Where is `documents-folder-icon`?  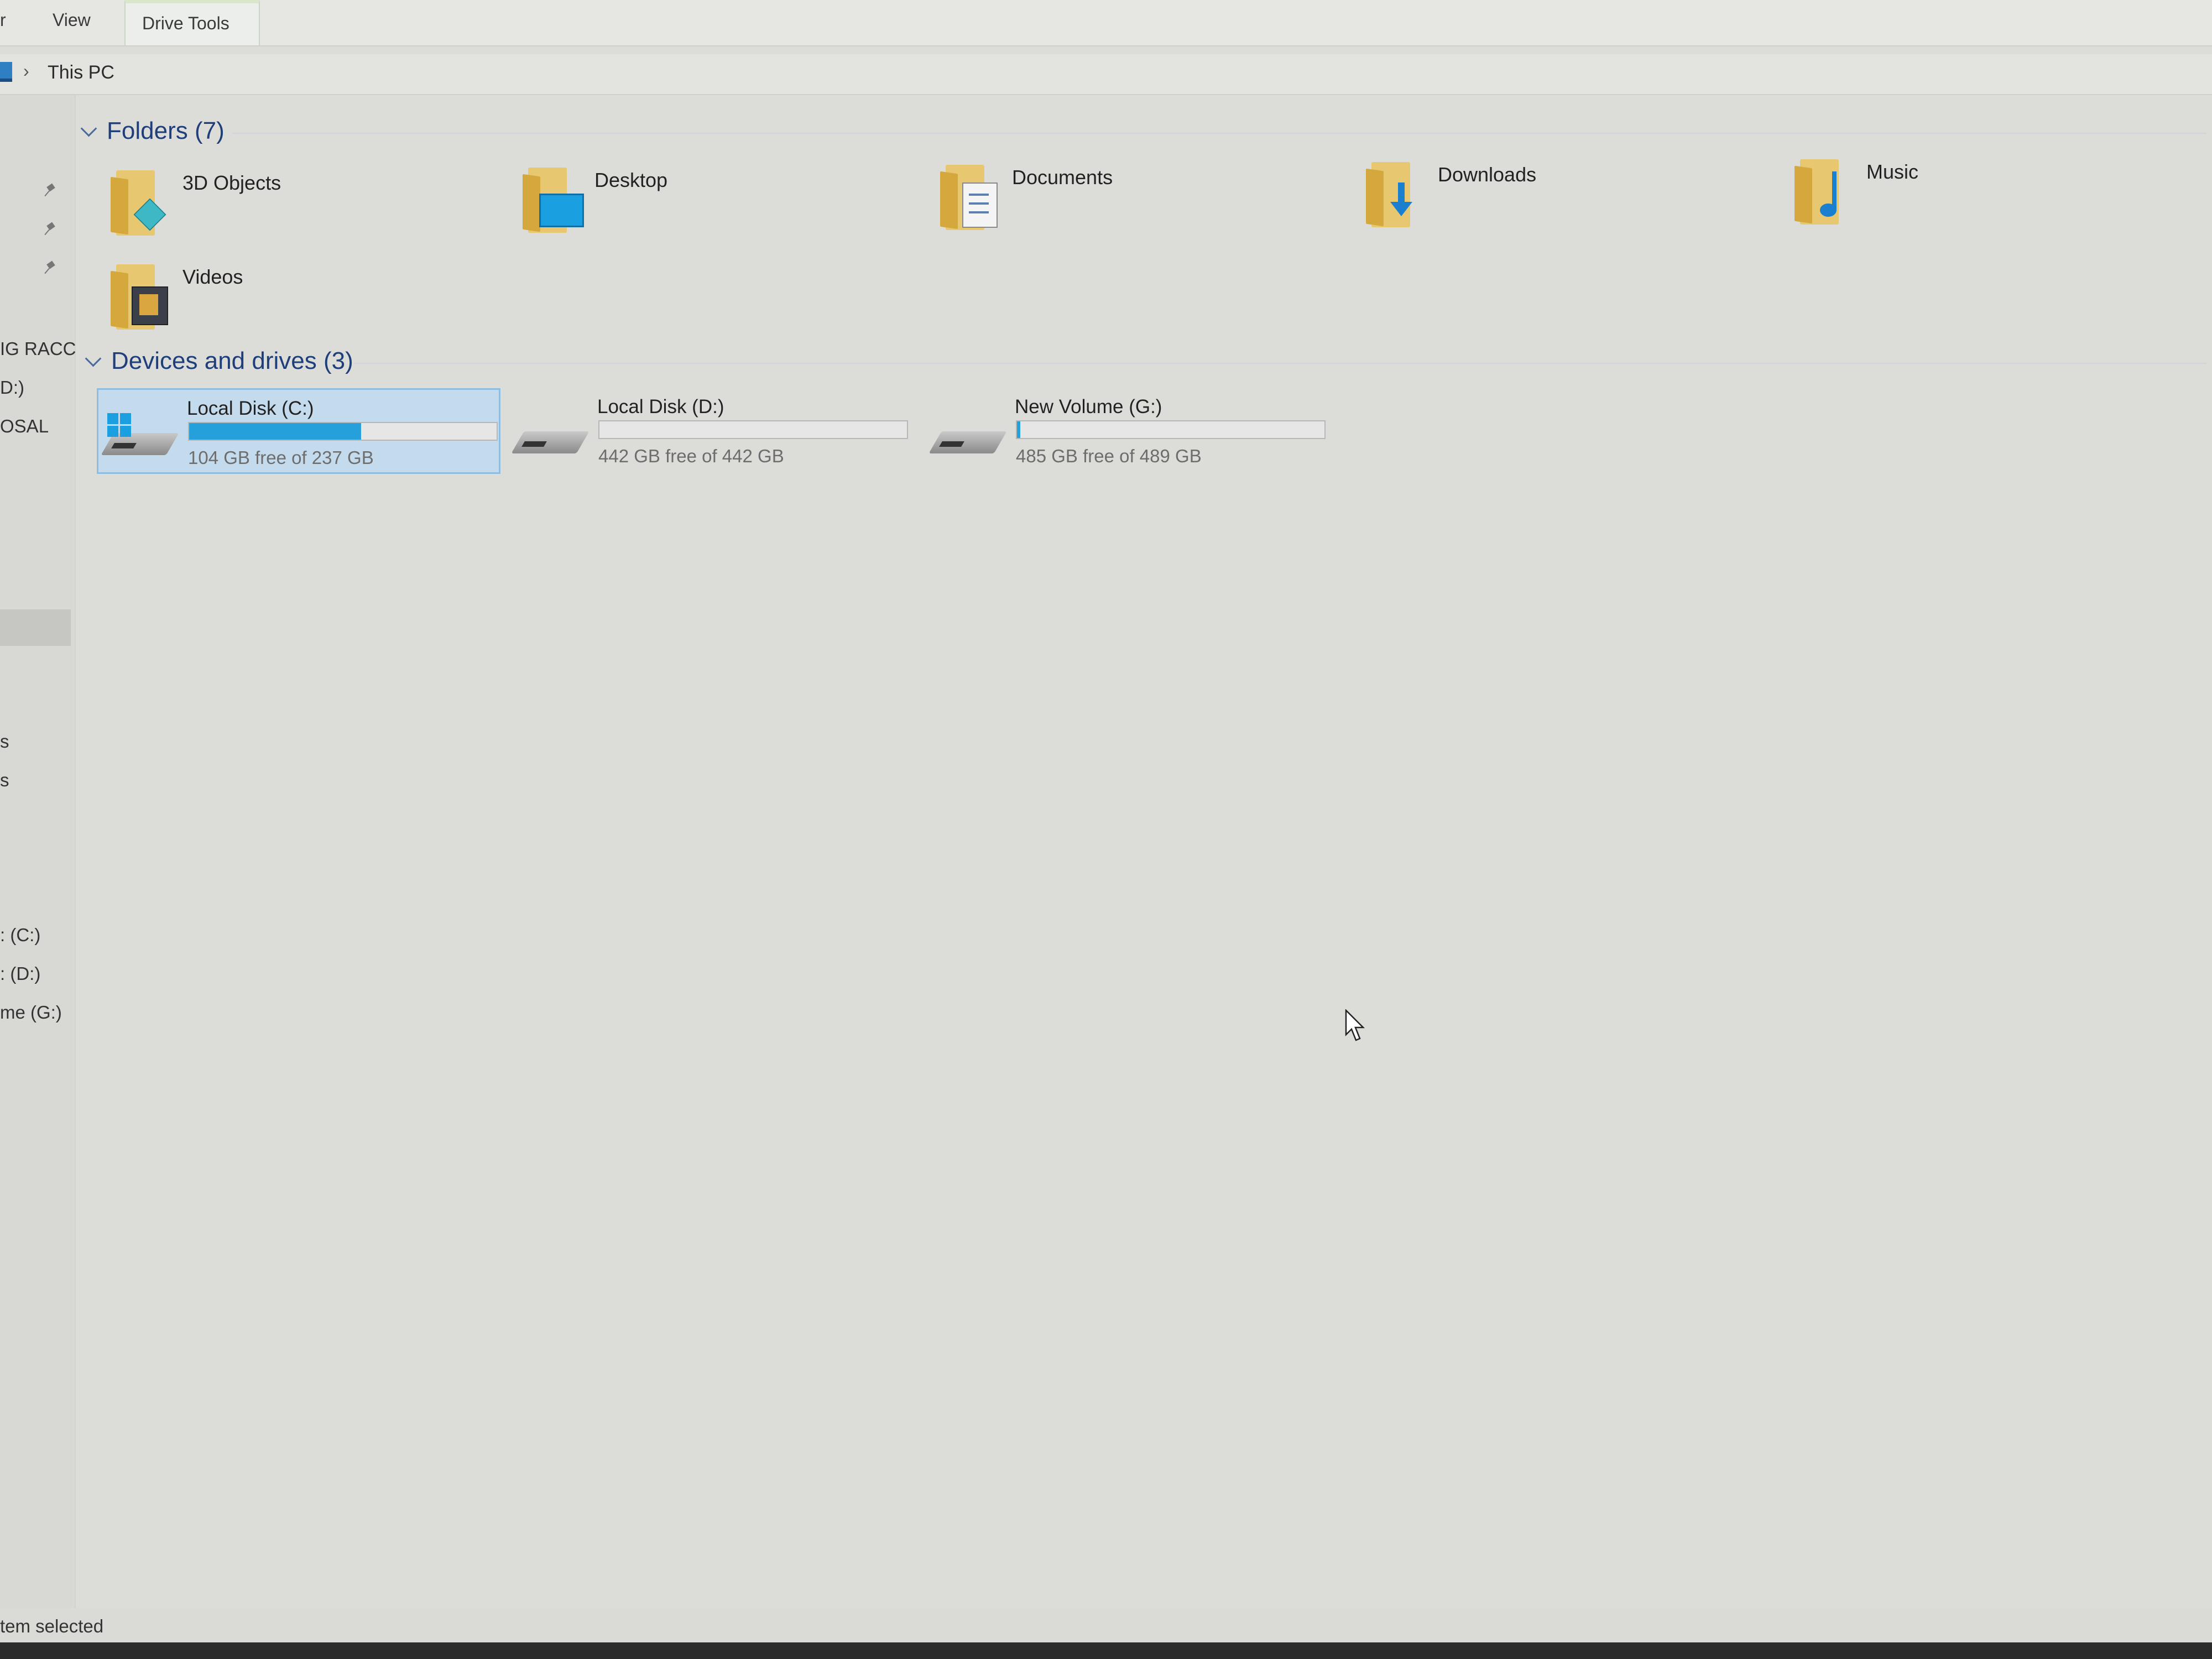
documents-folder-icon is located at coordinates (971, 195).